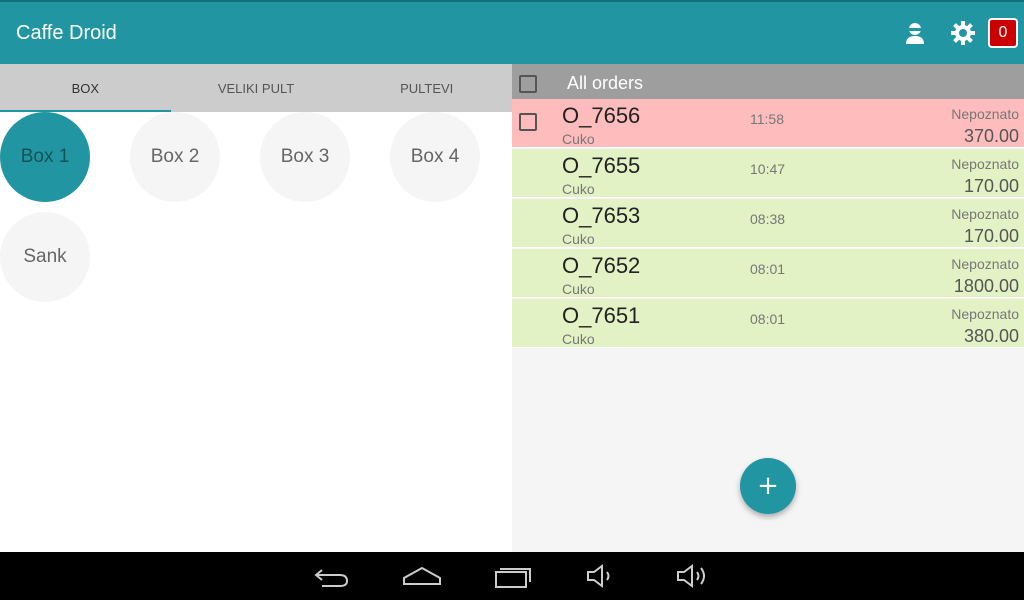 This screenshot has height=600, width=1024. I want to click on order-amount: 370.00, so click(991, 136).